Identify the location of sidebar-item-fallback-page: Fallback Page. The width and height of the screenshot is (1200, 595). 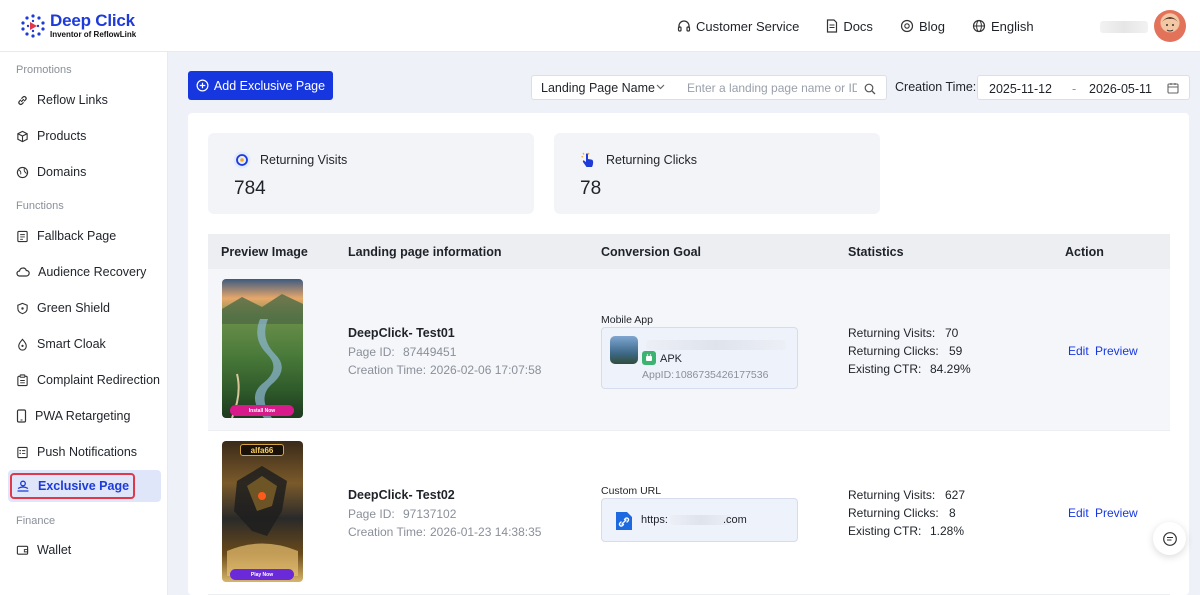
(84, 236).